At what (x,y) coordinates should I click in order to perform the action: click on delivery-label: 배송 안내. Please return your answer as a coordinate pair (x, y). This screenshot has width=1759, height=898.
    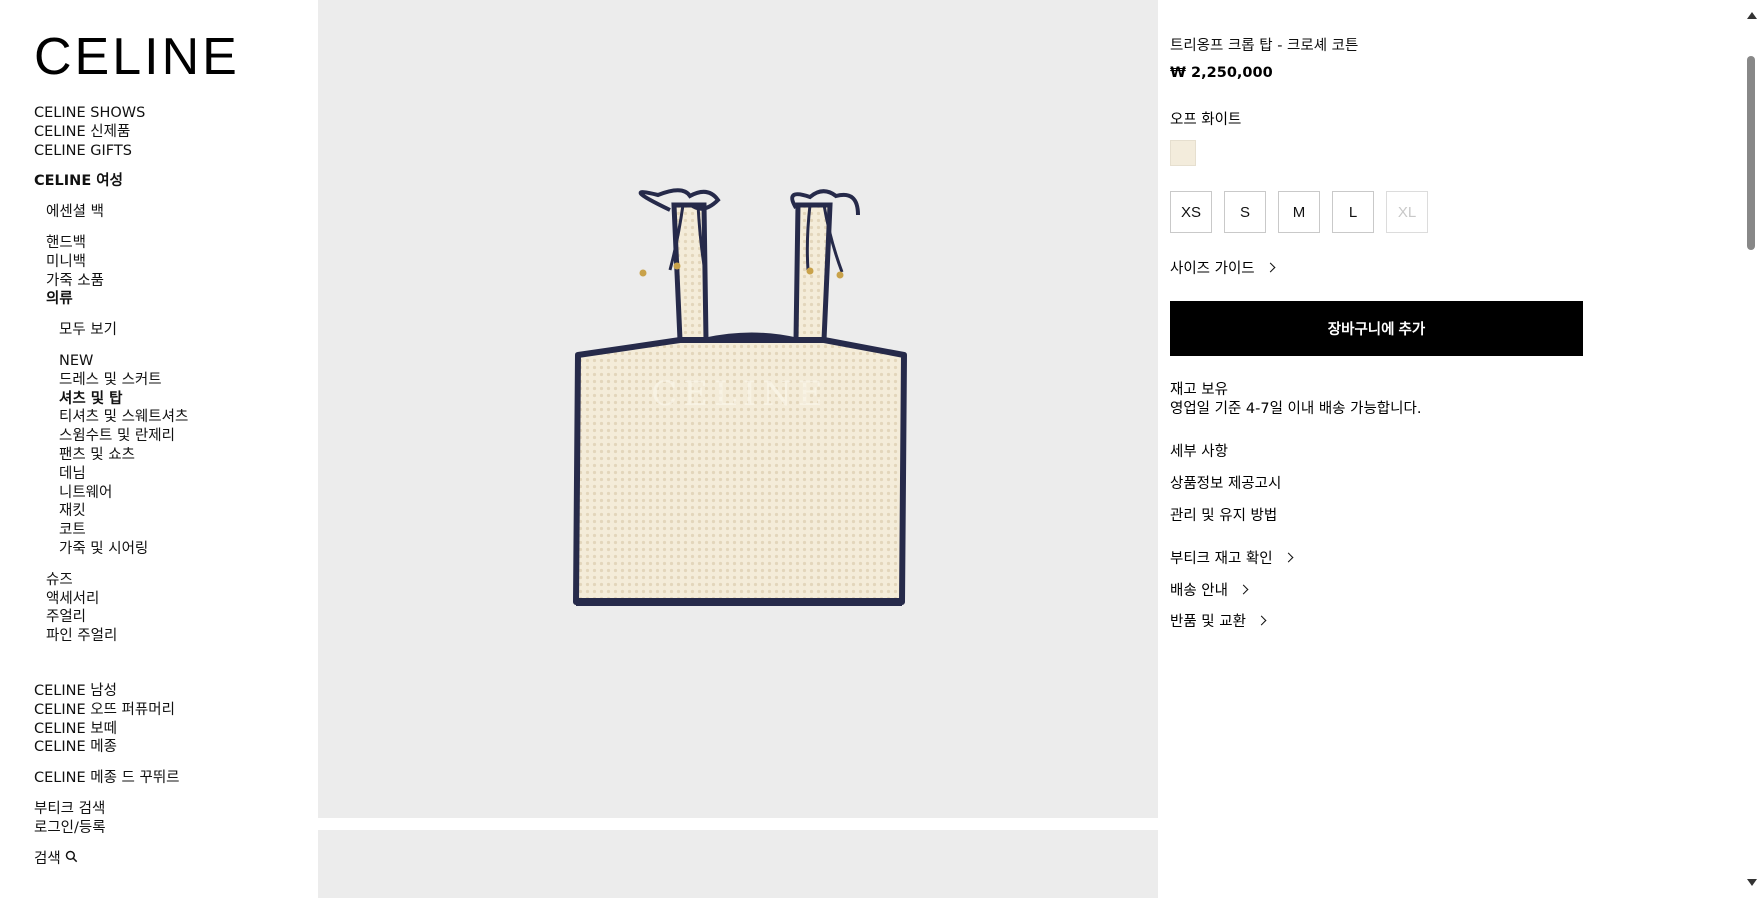
    Looking at the image, I should click on (1199, 591).